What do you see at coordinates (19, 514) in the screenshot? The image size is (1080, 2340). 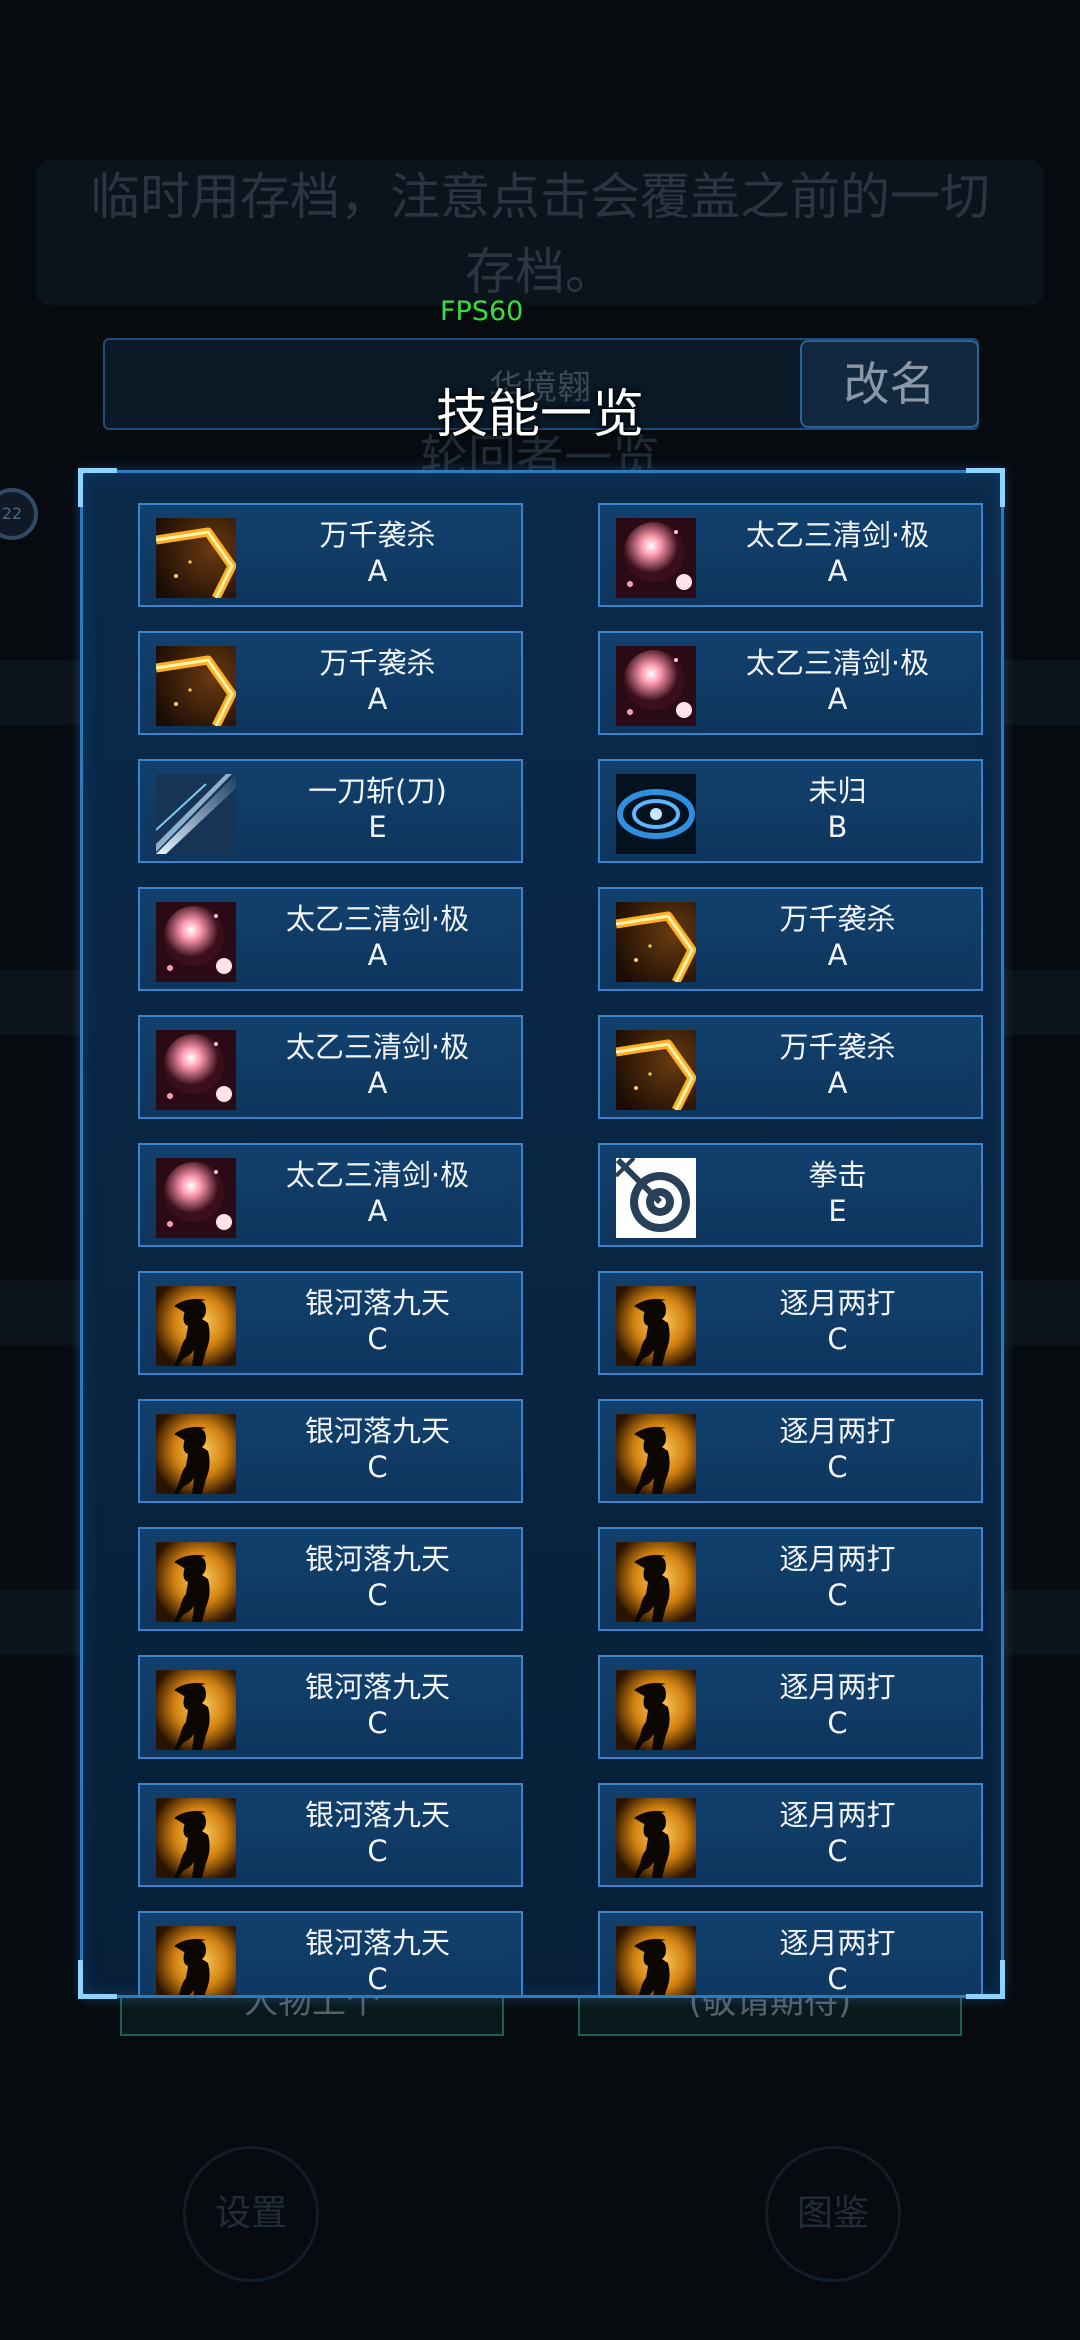 I see `side-badge: 22` at bounding box center [19, 514].